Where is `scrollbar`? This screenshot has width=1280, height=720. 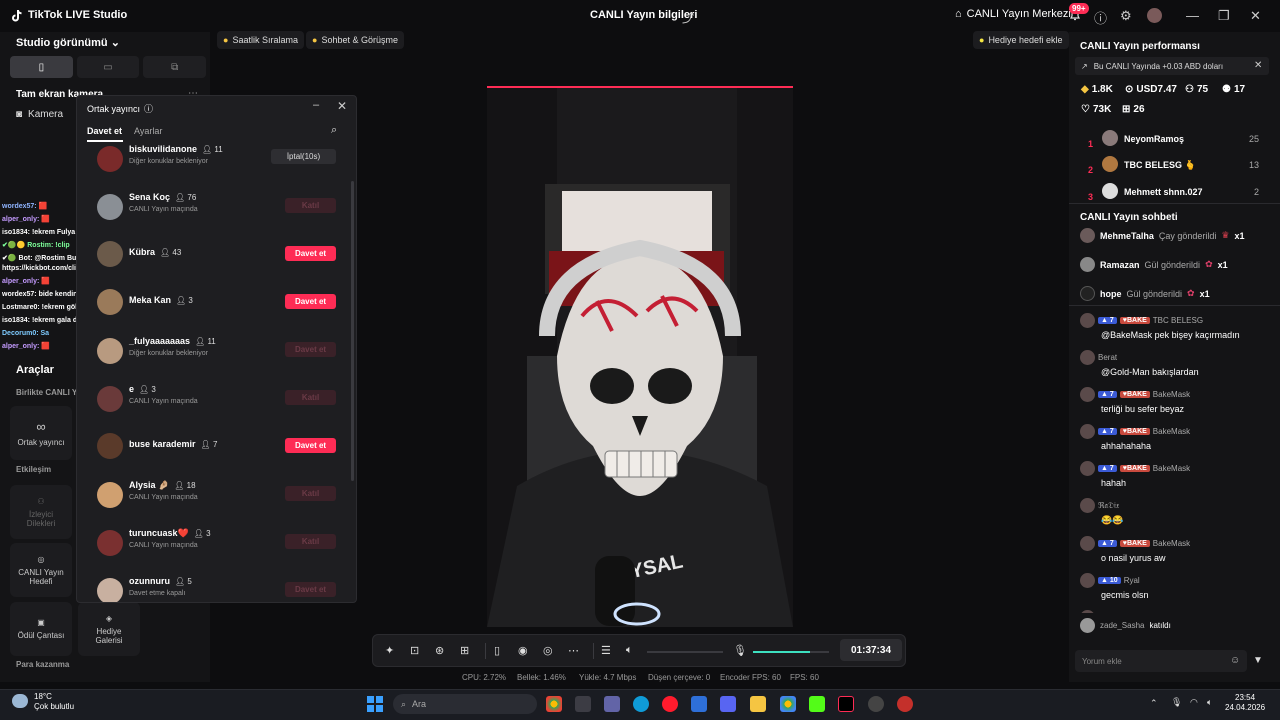
scrollbar is located at coordinates (352, 331).